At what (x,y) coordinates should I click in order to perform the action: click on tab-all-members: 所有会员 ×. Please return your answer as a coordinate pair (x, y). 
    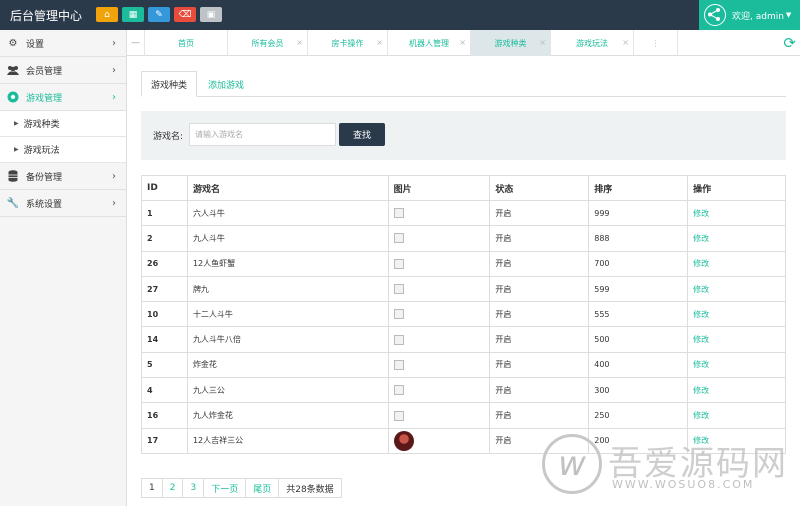
    Looking at the image, I should click on (268, 43).